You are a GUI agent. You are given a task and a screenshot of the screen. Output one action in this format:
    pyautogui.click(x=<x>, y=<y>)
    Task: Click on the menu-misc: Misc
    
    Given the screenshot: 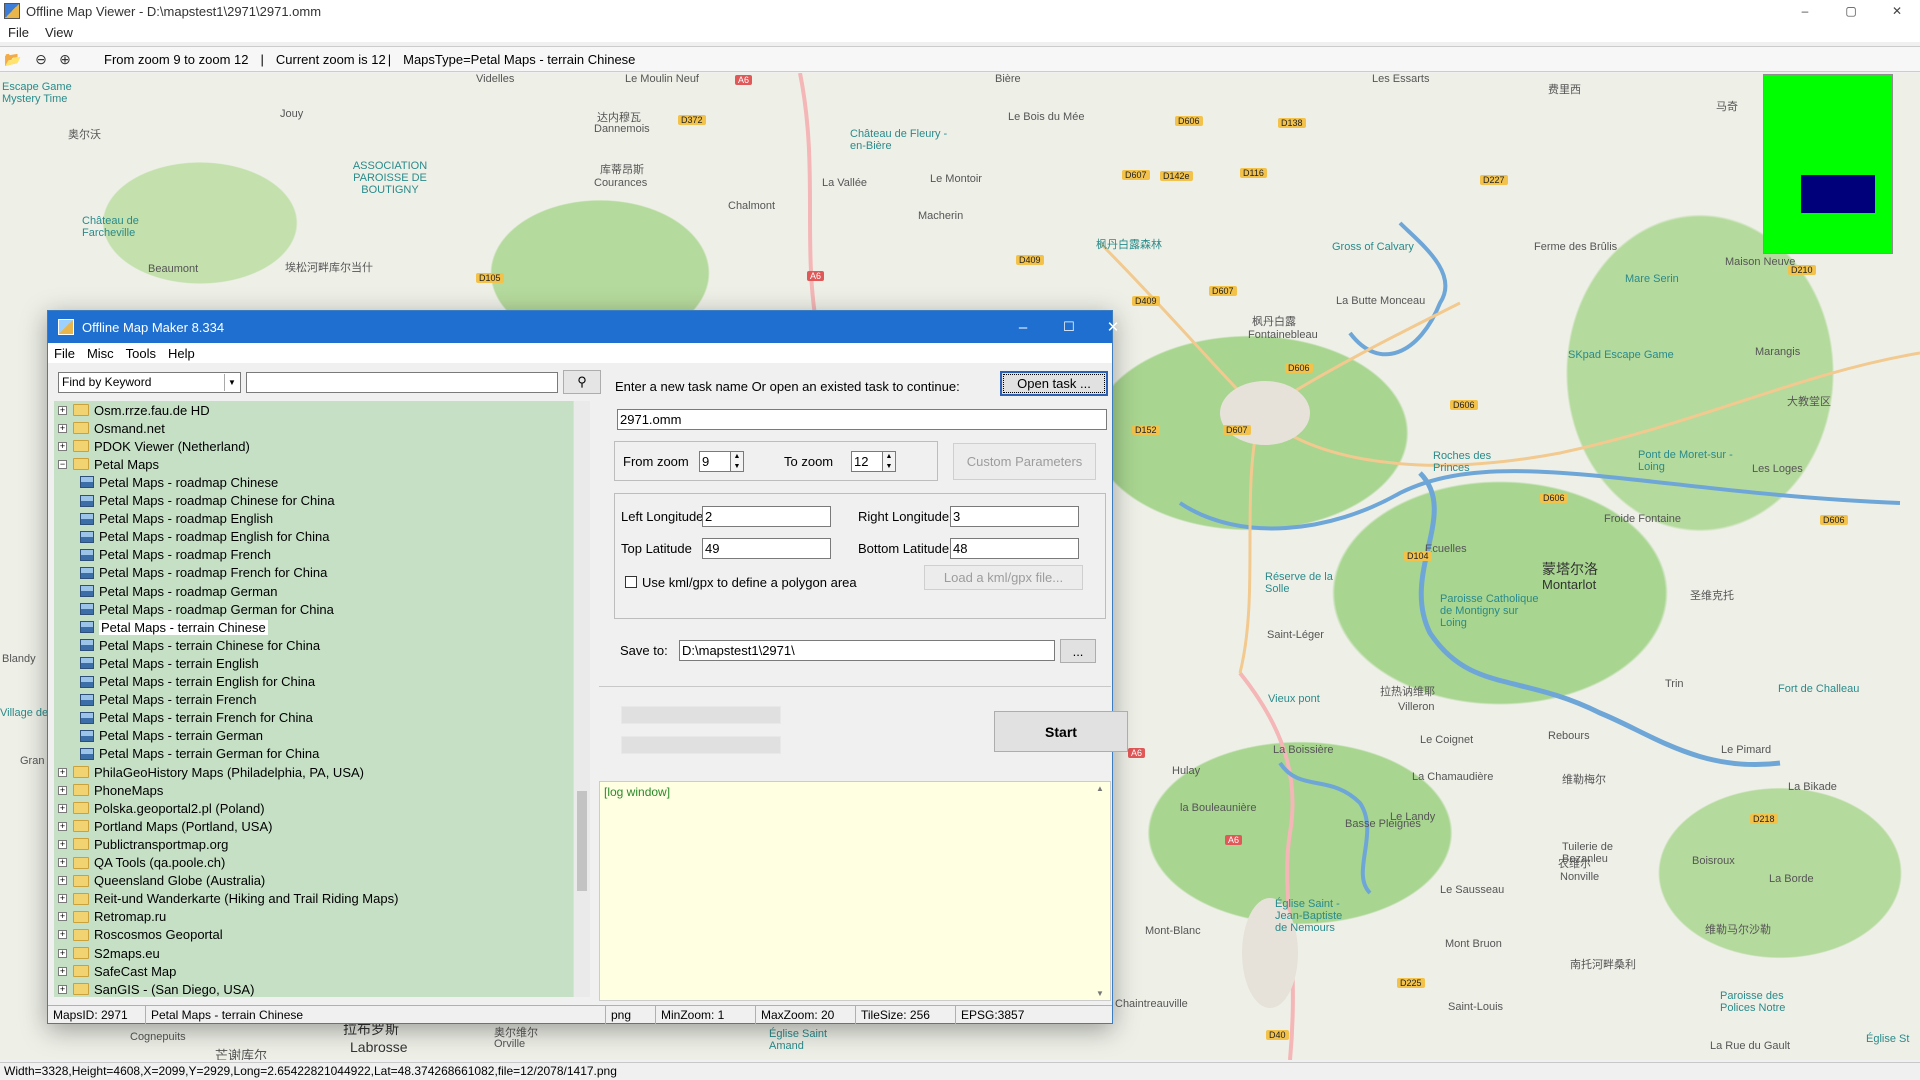 What is the action you would take?
    pyautogui.click(x=100, y=353)
    